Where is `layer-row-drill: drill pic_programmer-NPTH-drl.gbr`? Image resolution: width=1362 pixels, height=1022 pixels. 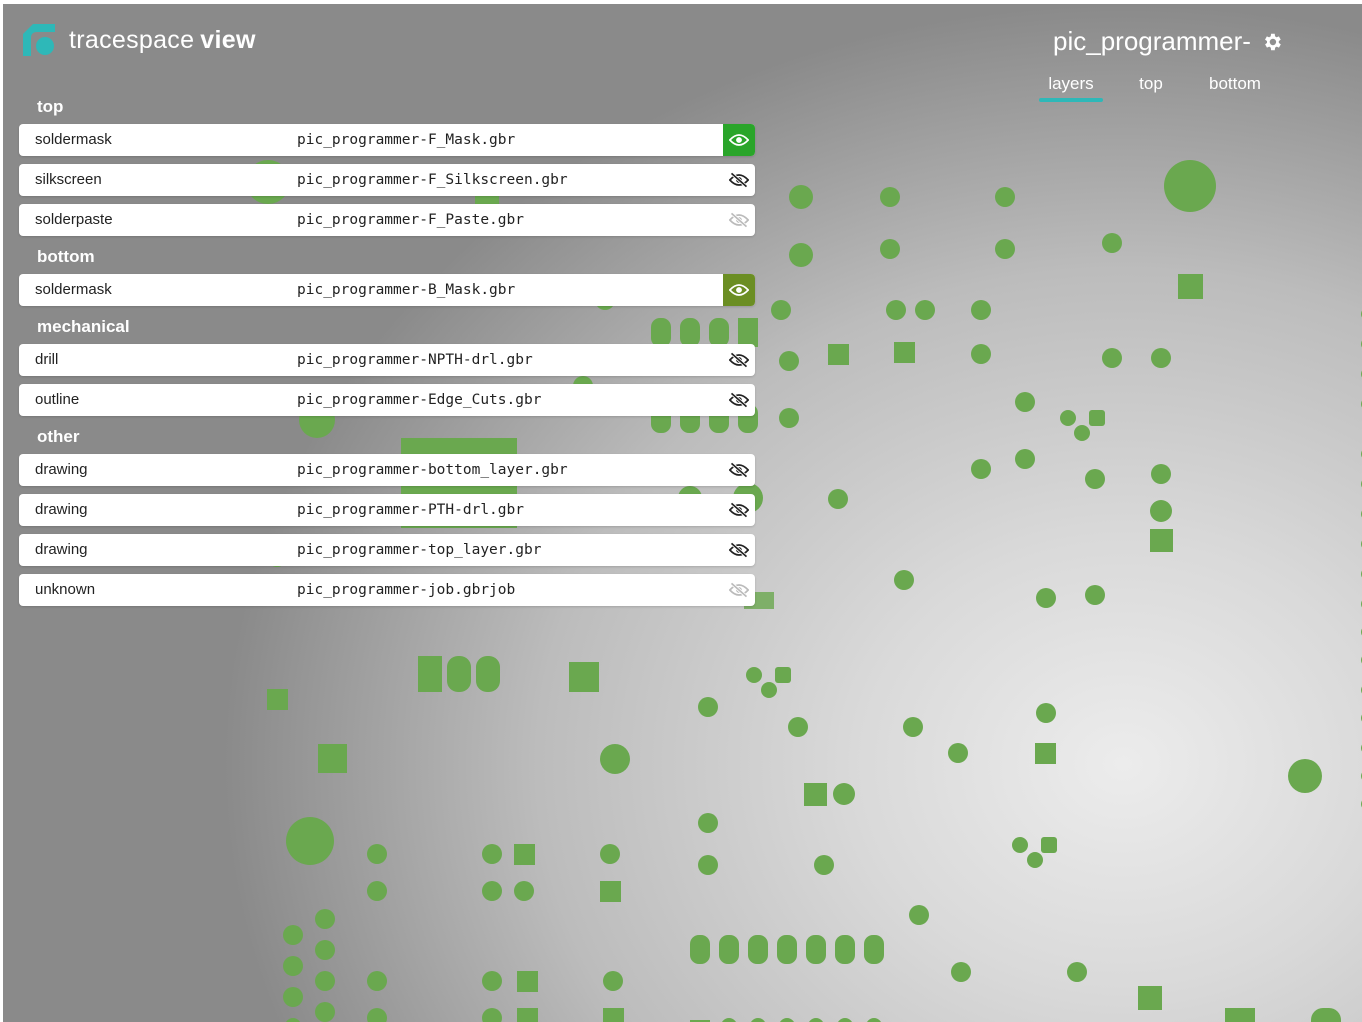
layer-row-drill: drill pic_programmer-NPTH-drl.gbr is located at coordinates (387, 360).